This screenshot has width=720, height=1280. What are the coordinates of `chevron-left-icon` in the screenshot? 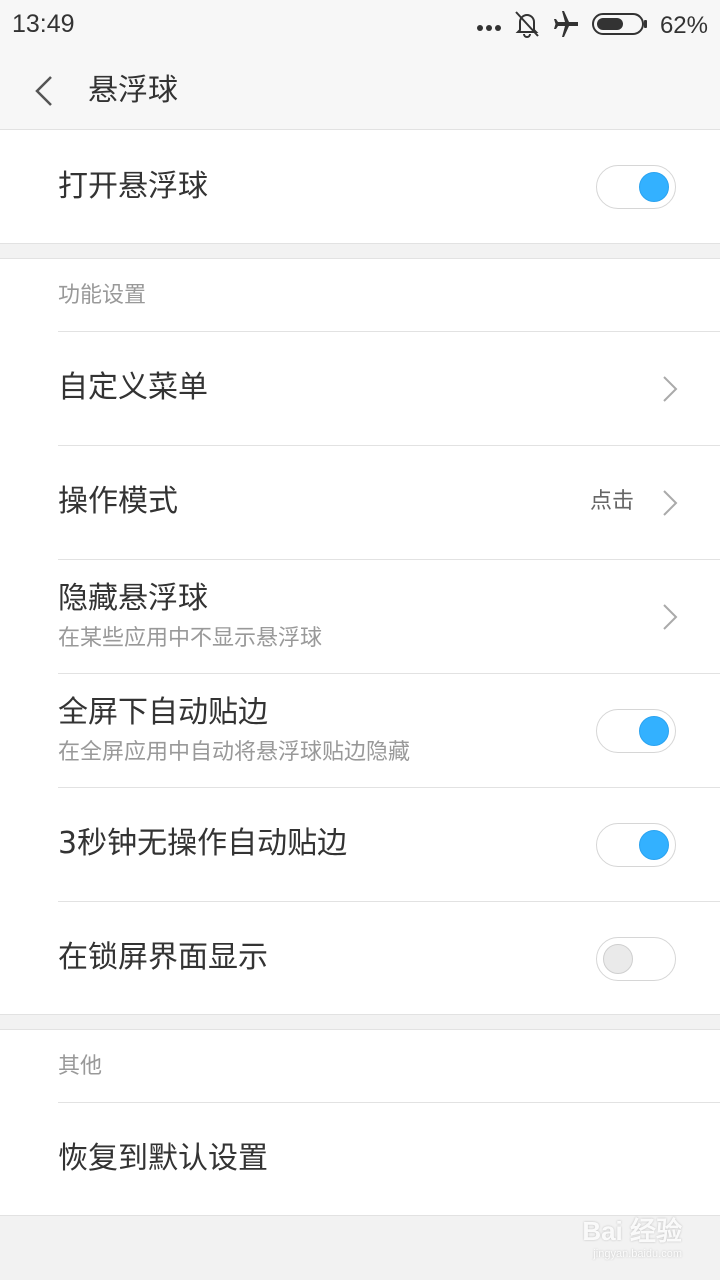 It's located at (43, 91).